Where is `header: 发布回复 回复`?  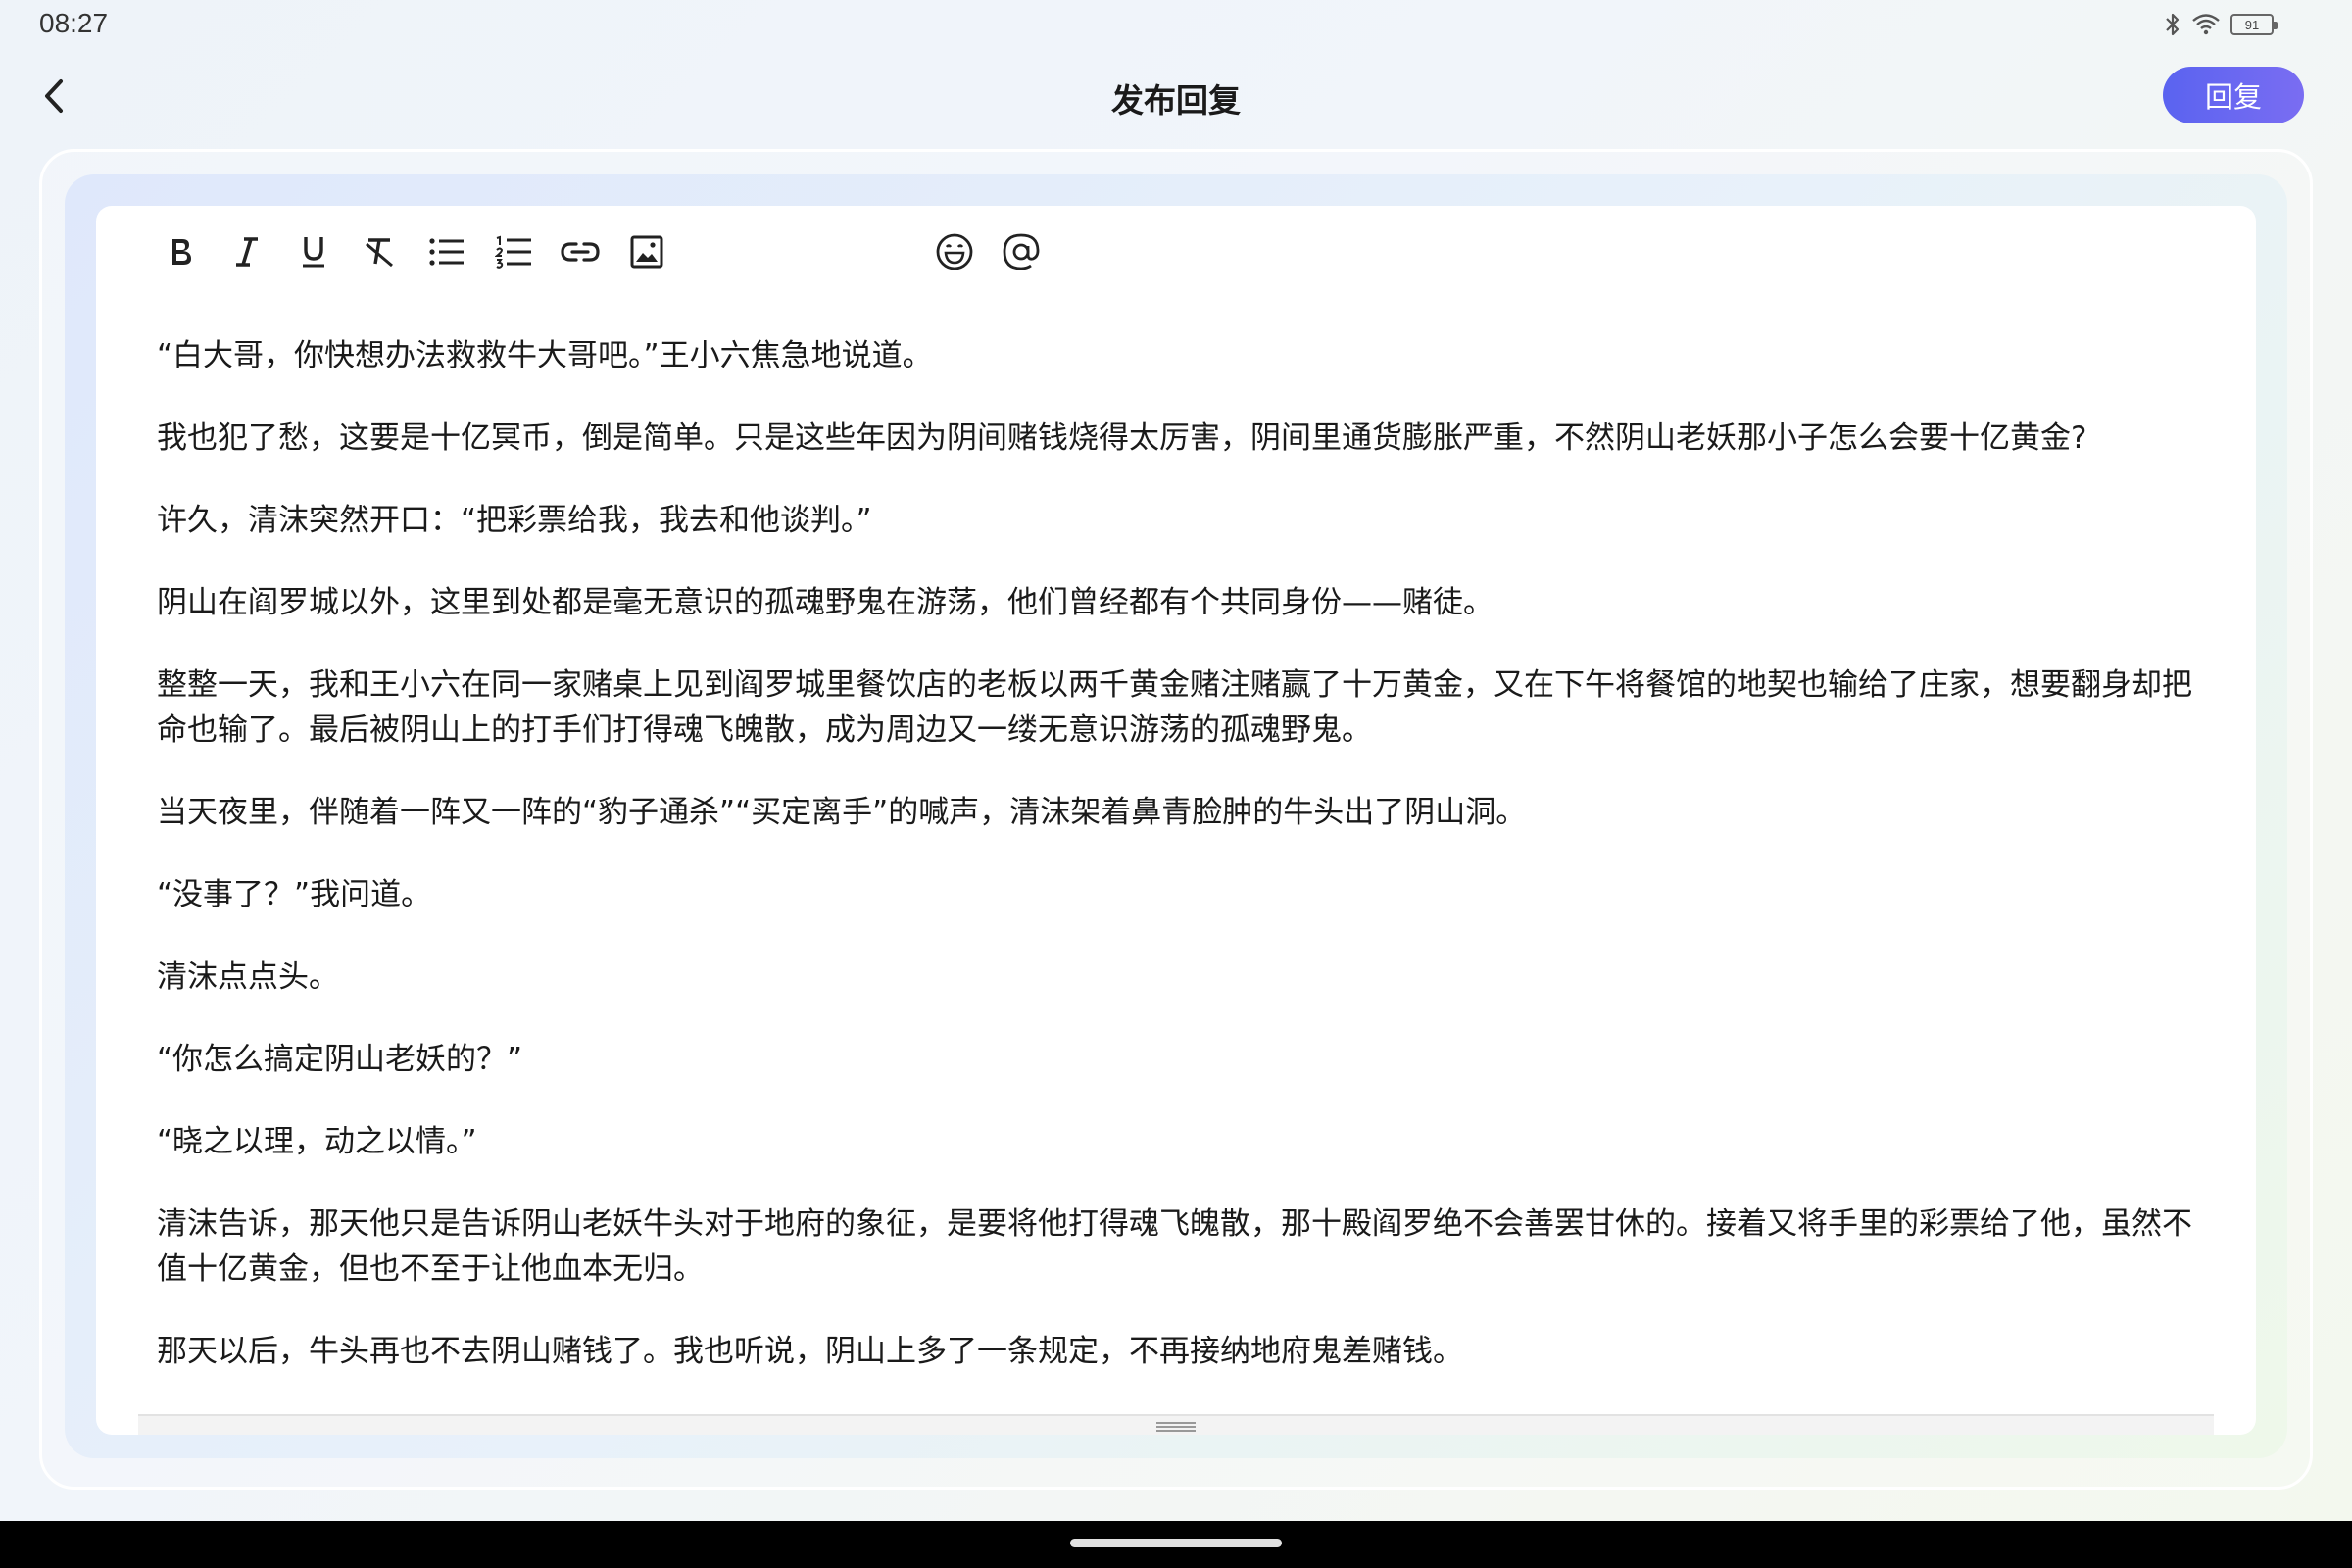 header: 发布回复 回复 is located at coordinates (1176, 98).